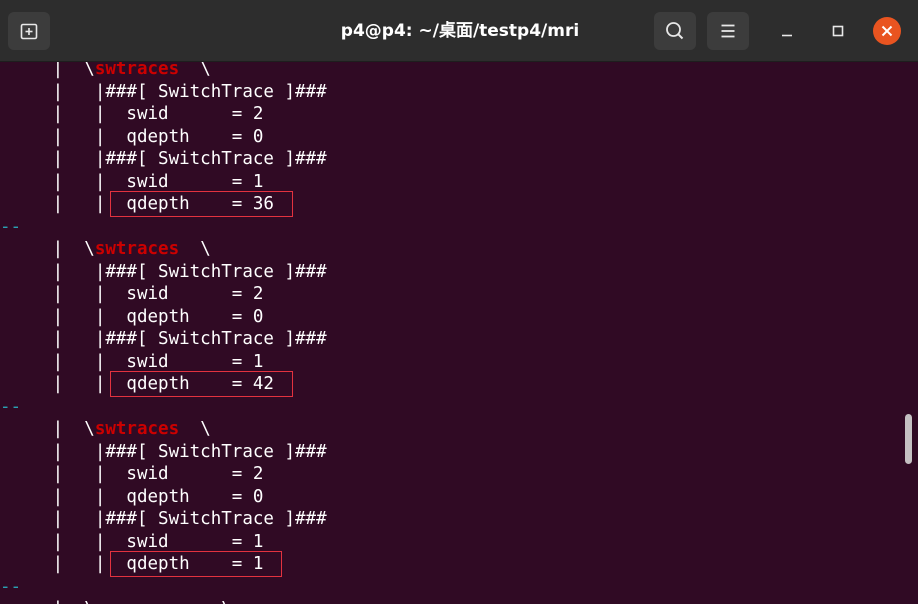 The image size is (918, 604). I want to click on terminal-line: | \ \, so click(116, 601).